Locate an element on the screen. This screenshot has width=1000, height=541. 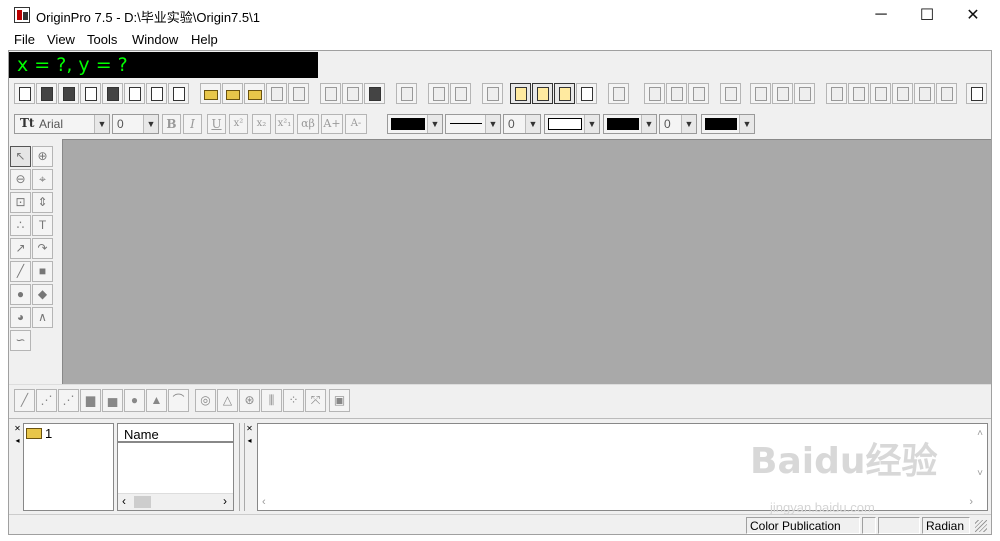
menu-window: Window is located at coordinates (155, 39).